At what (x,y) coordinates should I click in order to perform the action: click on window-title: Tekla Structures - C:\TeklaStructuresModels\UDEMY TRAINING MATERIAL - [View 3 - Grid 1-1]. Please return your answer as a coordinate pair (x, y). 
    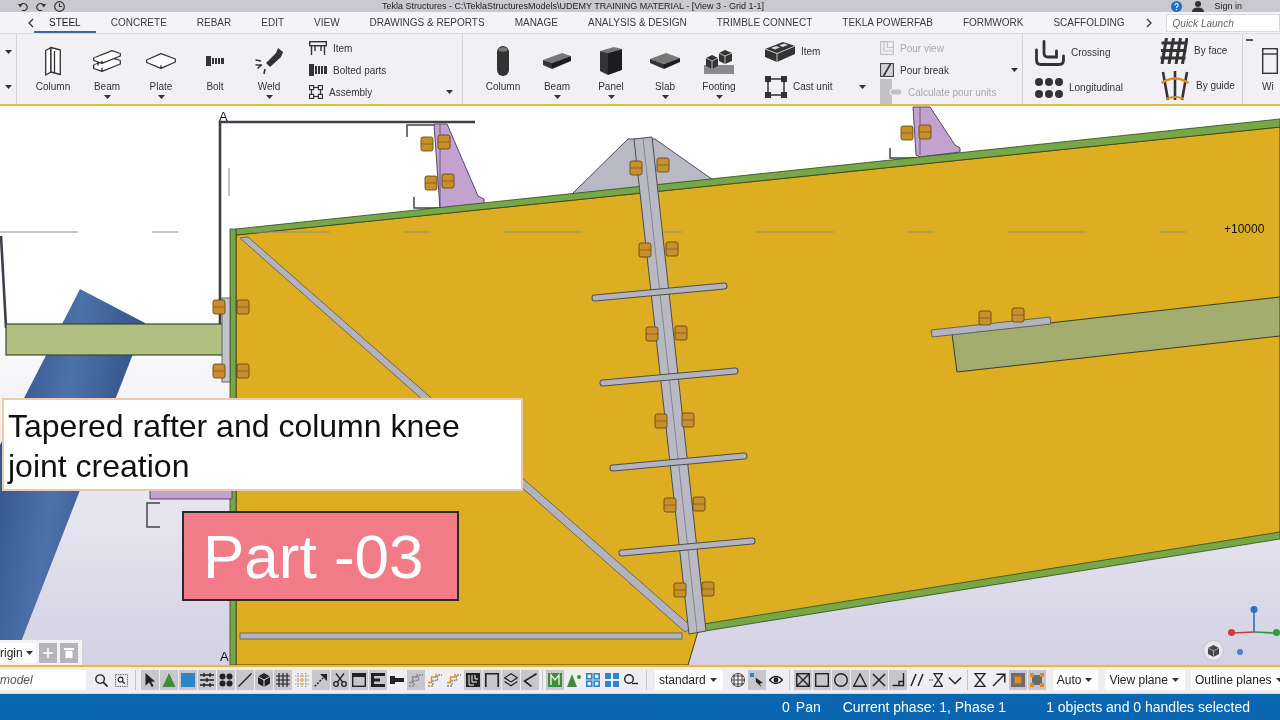
    Looking at the image, I should click on (573, 6).